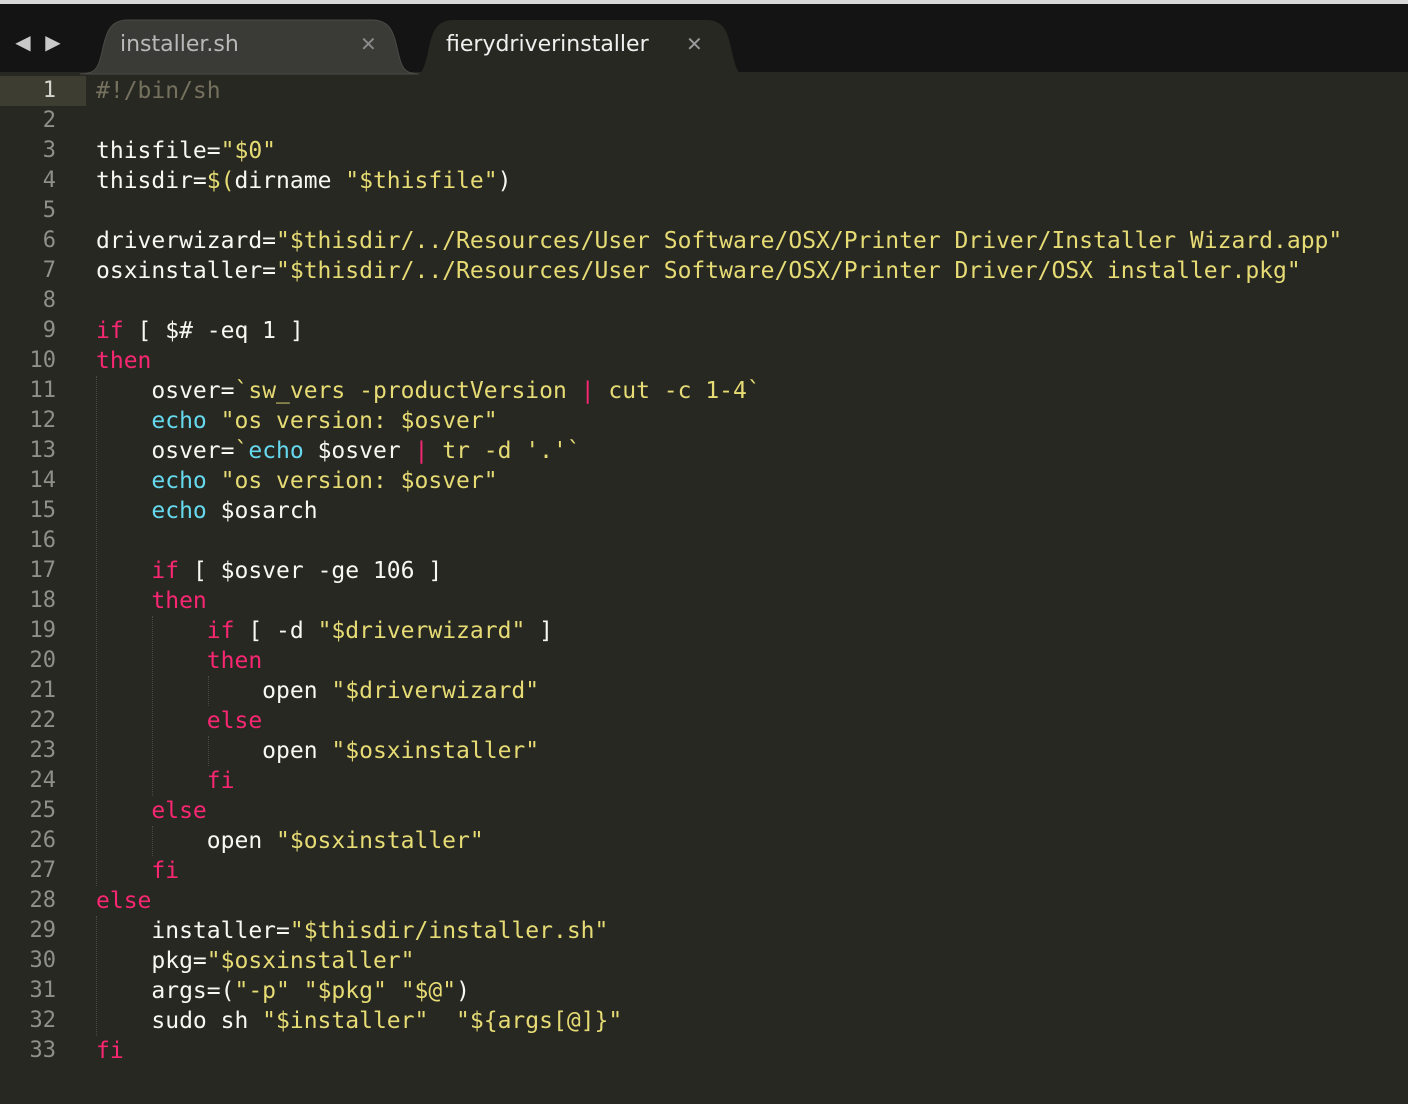  I want to click on line-number: 17, so click(43, 570).